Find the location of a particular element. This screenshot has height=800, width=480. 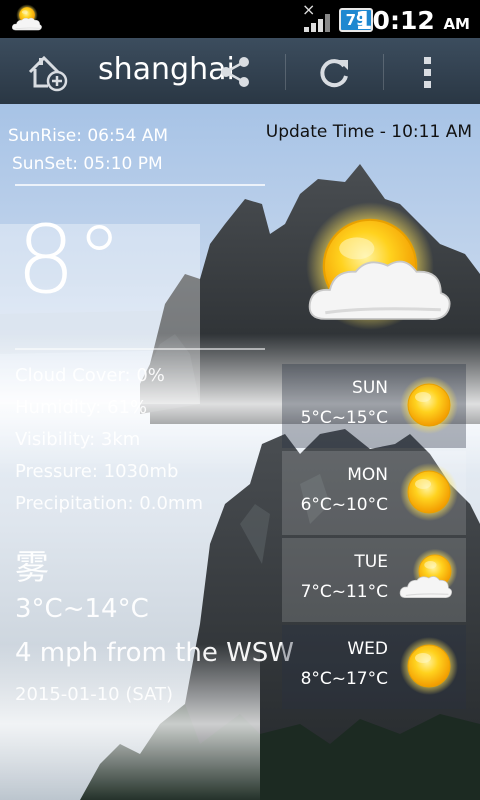

visibility: Visibility: 3km is located at coordinates (78, 439).